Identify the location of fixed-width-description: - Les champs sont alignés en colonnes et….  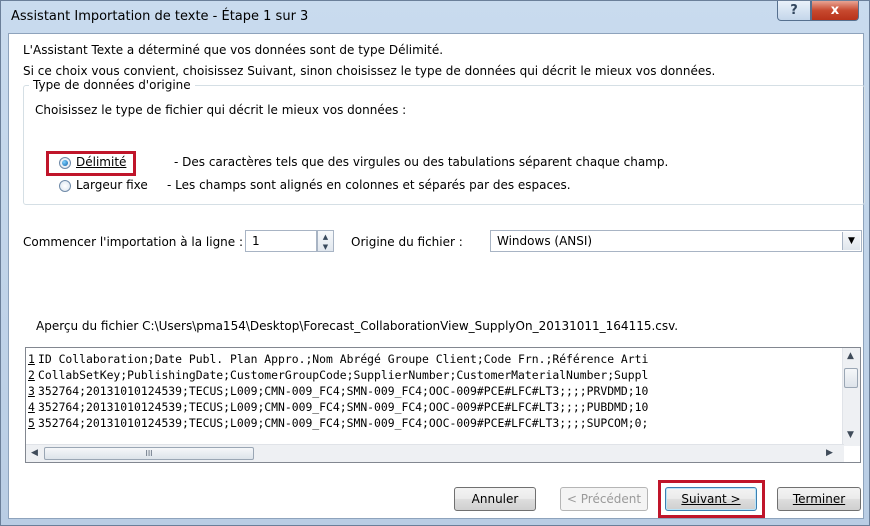
(369, 185).